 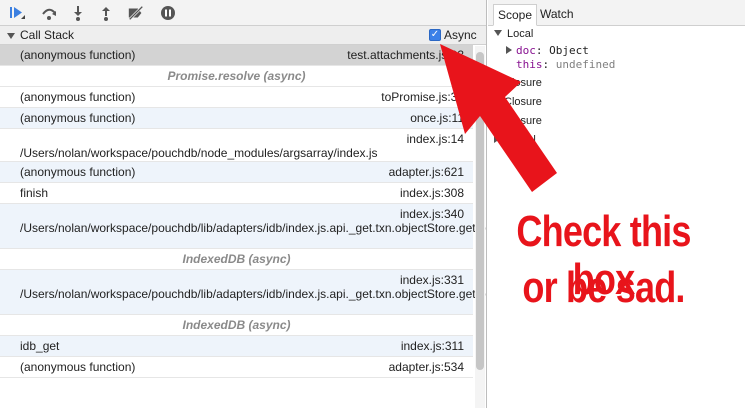 I want to click on async-separator-label: Promise.resolve (async), so click(x=236, y=76).